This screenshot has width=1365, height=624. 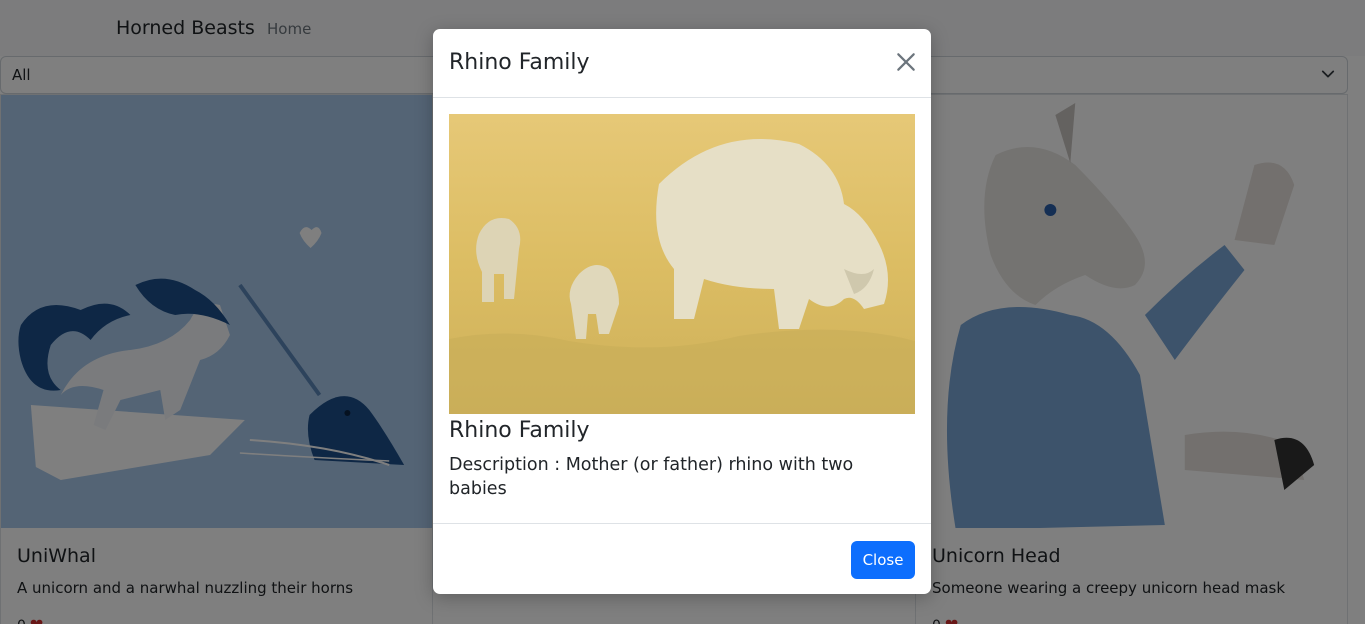 What do you see at coordinates (519, 430) in the screenshot?
I see `beast-title: Rhino Family` at bounding box center [519, 430].